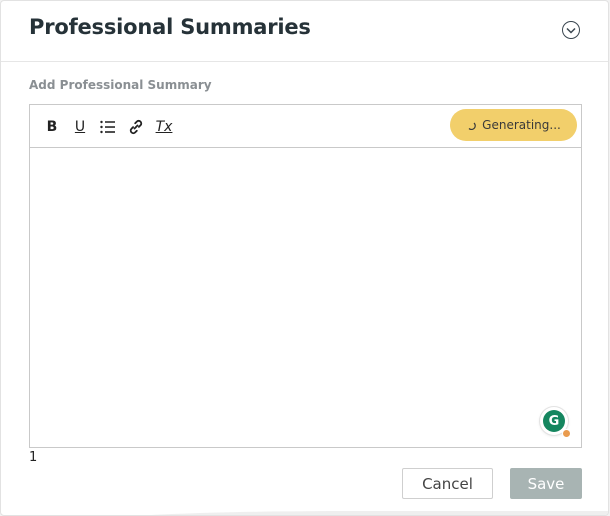  What do you see at coordinates (33, 457) in the screenshot?
I see `character-counter: 1` at bounding box center [33, 457].